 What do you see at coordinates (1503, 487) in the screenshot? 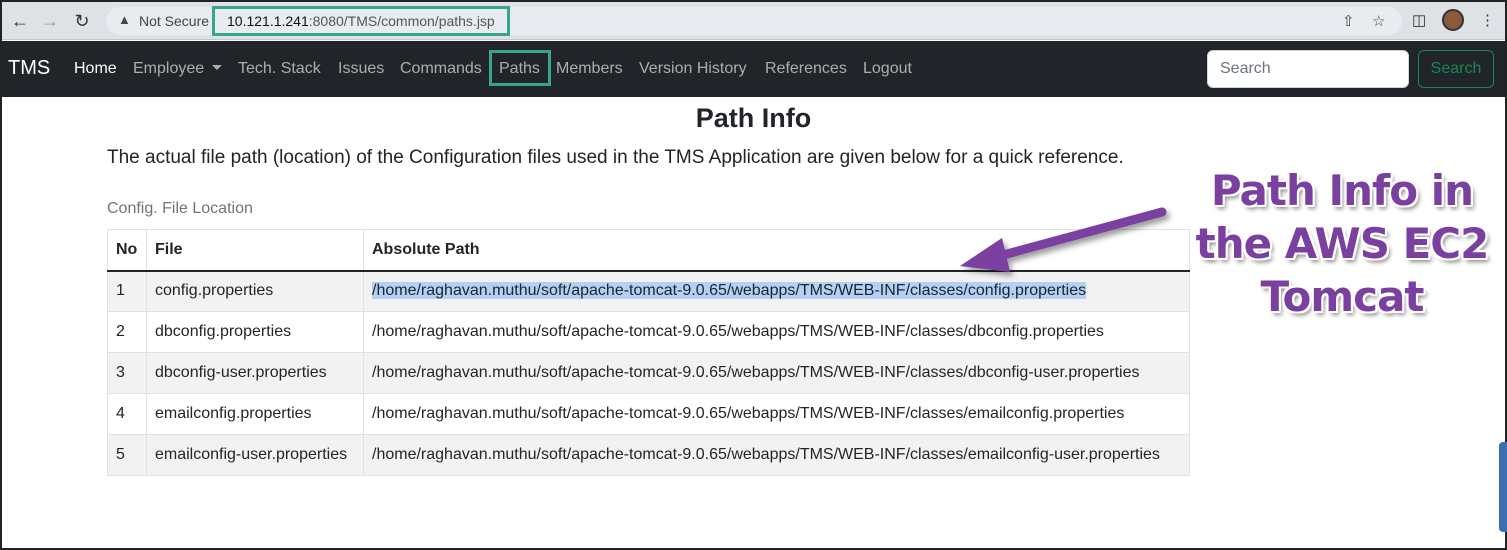
I see `page-edge-widget` at bounding box center [1503, 487].